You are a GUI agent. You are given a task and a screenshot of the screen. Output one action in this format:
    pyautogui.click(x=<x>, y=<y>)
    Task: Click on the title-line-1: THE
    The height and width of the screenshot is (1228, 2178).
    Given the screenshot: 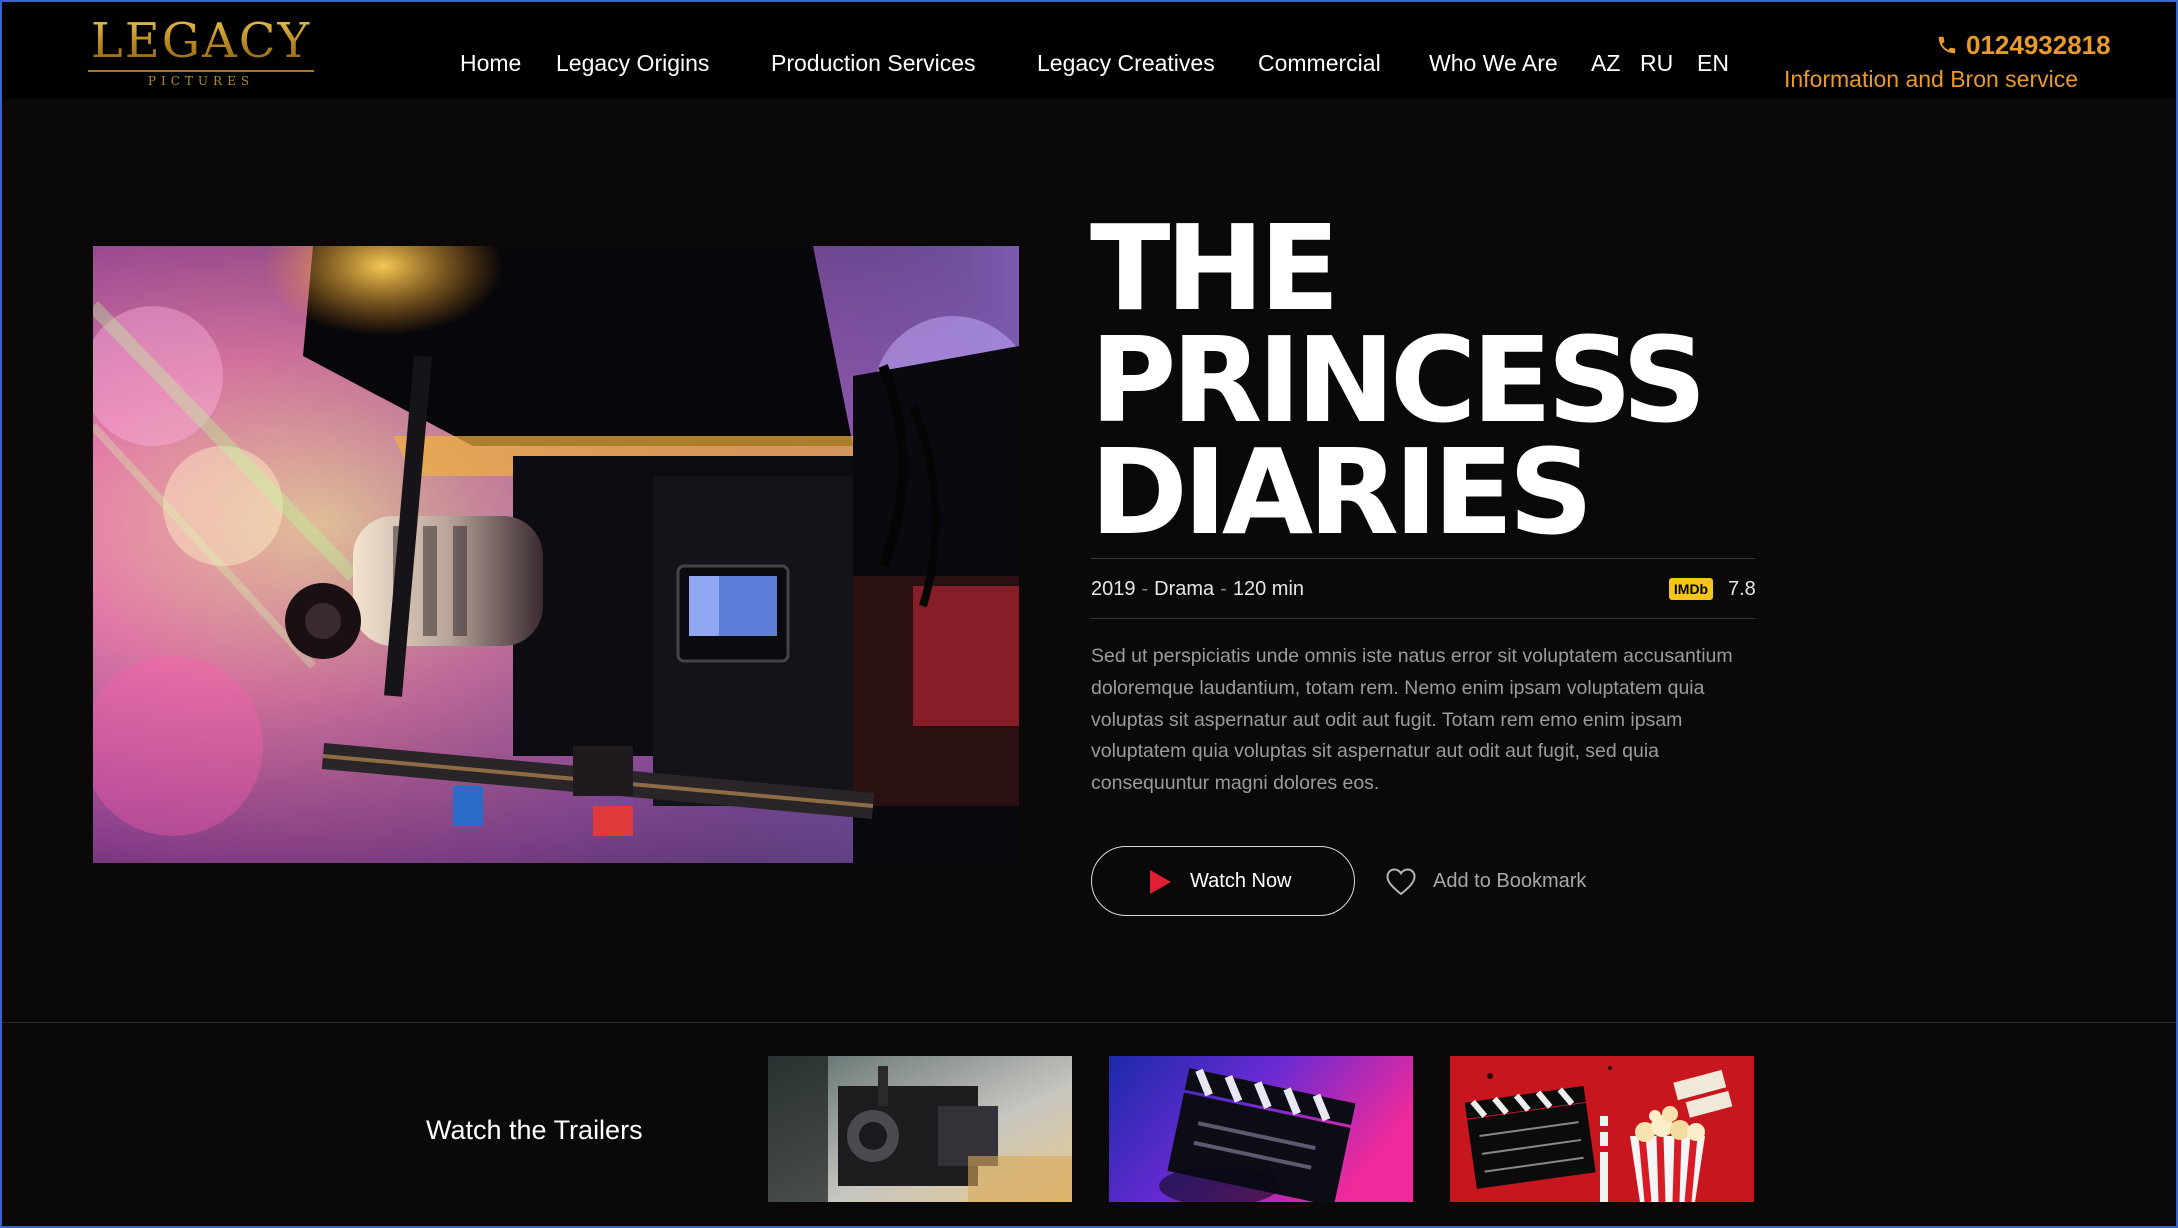 What is the action you would take?
    pyautogui.click(x=1215, y=268)
    